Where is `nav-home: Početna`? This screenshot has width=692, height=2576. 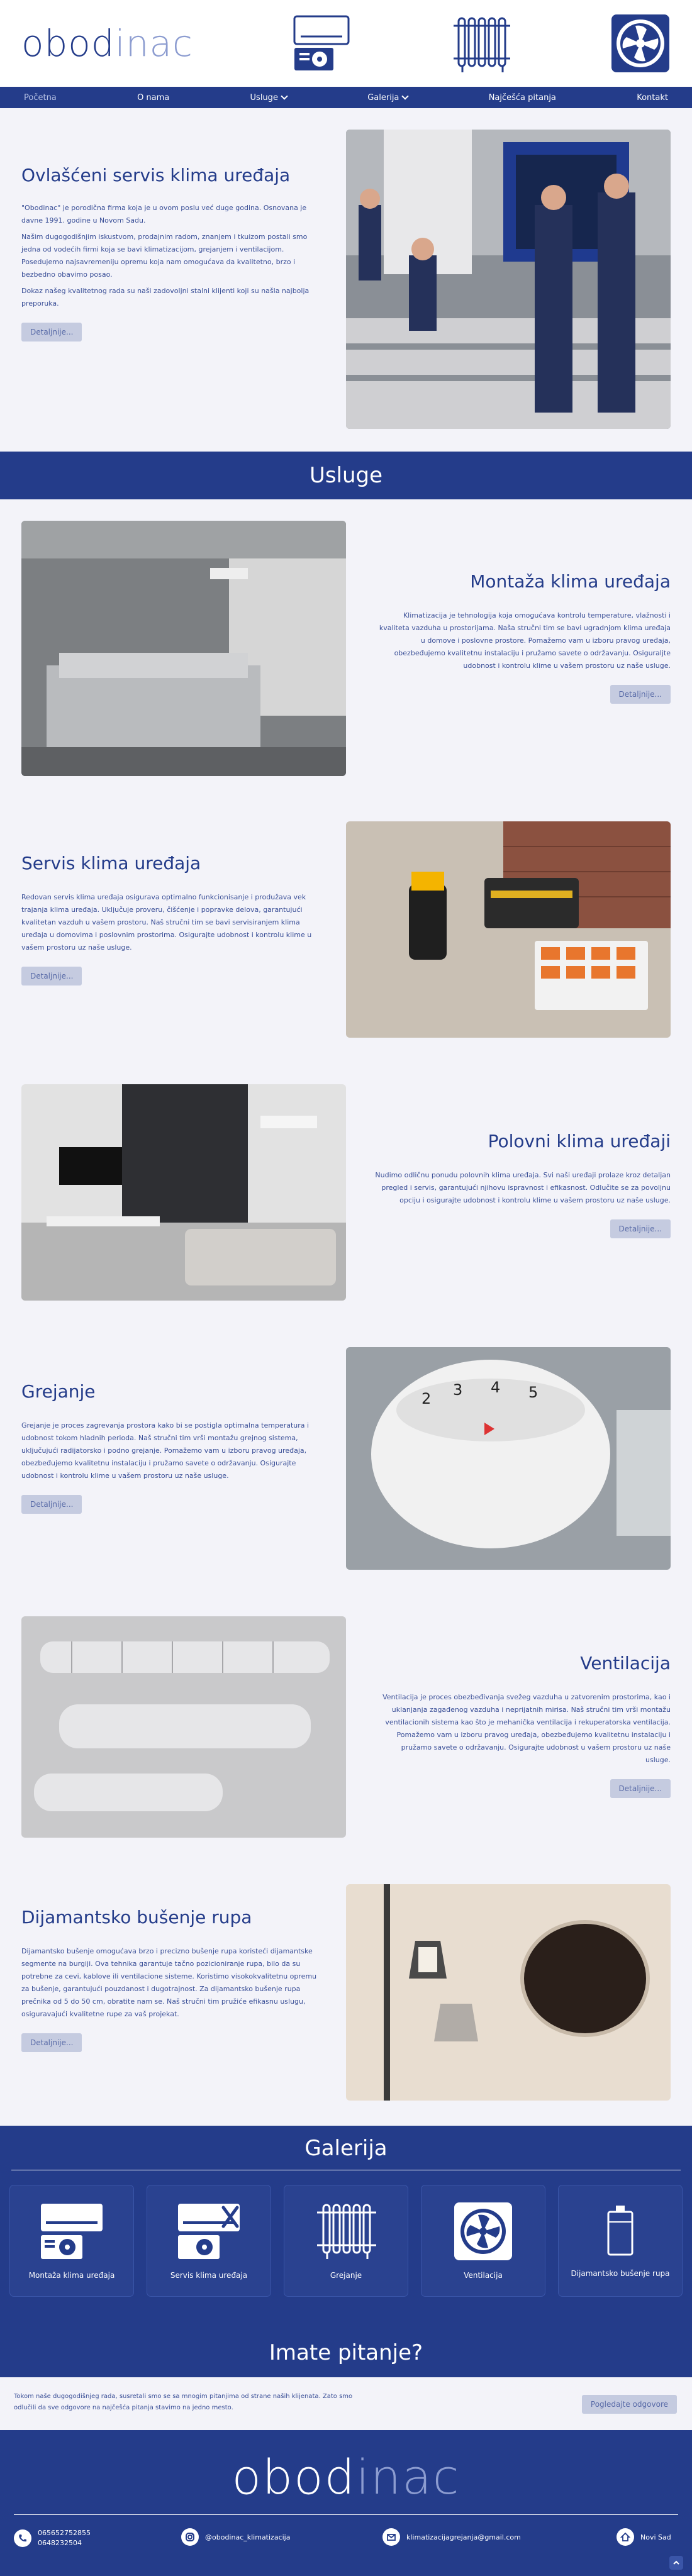 nav-home: Početna is located at coordinates (40, 98).